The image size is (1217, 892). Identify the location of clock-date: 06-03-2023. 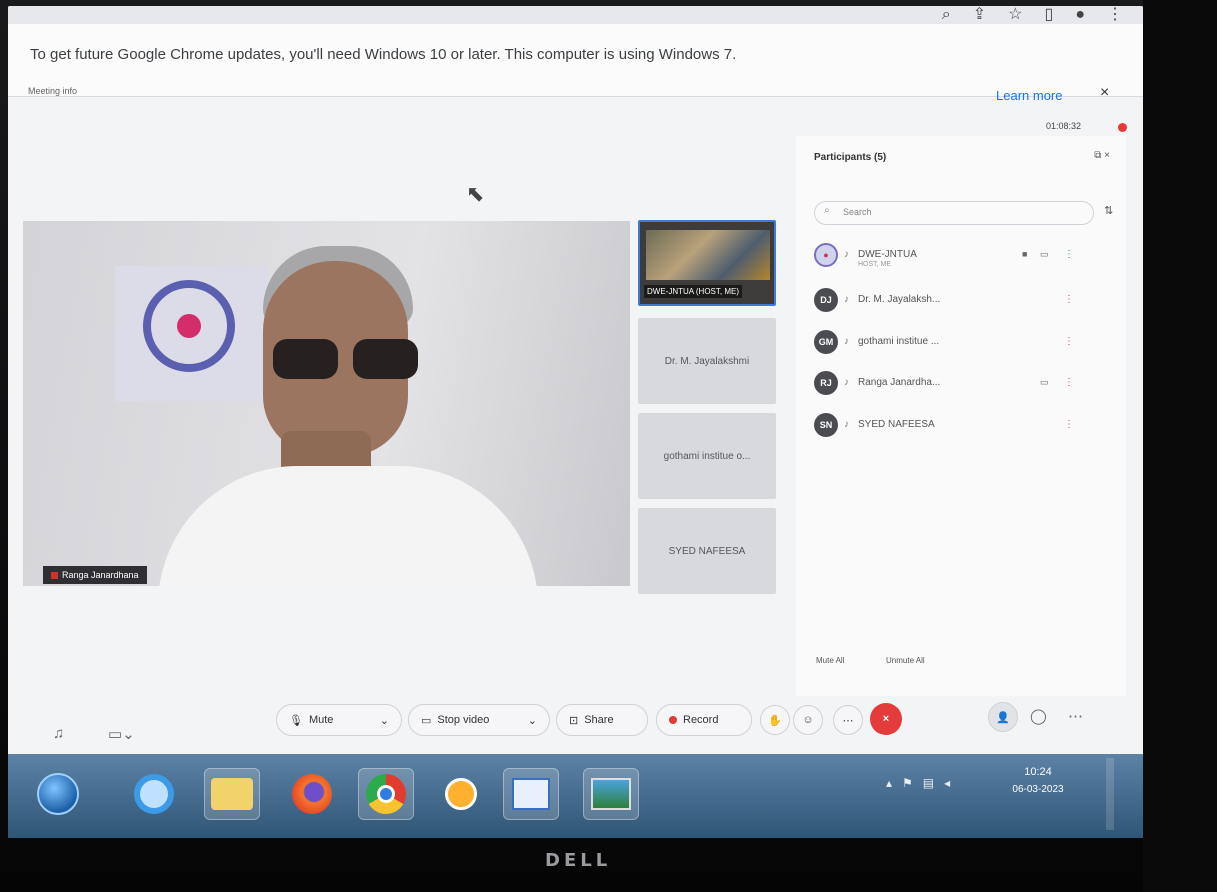
(1038, 789).